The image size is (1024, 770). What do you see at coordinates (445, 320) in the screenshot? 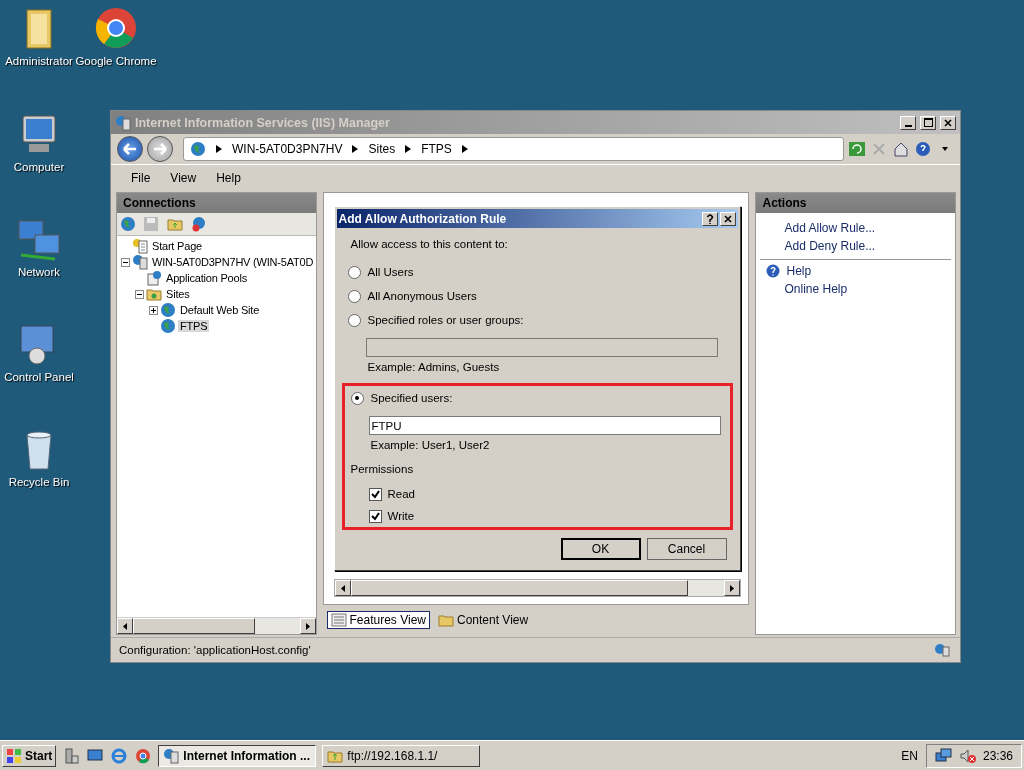
I see `option-label: Specified roles or user groups:` at bounding box center [445, 320].